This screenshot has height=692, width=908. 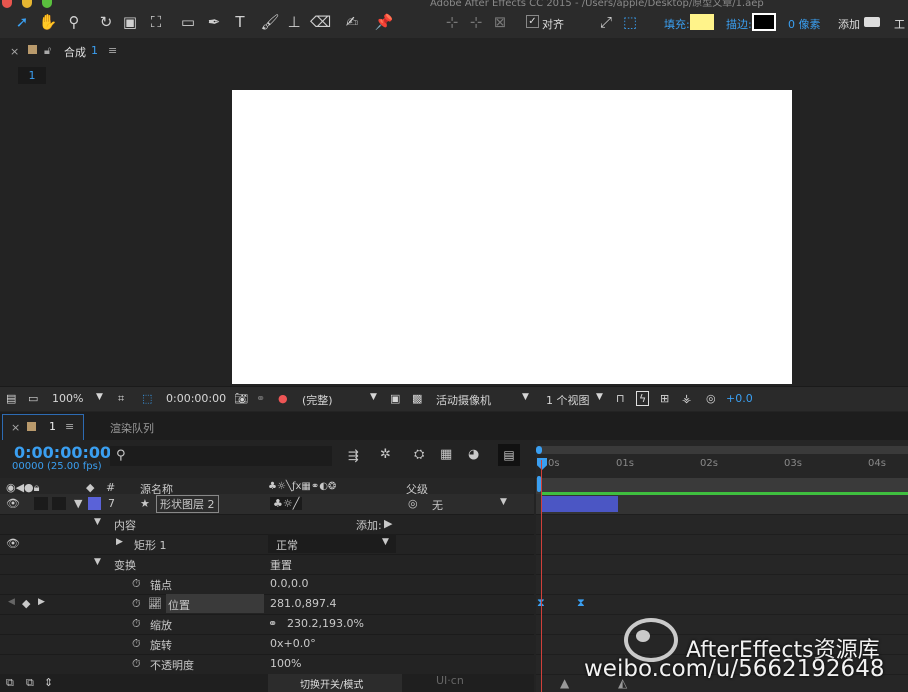 I want to click on resolution-select: (完整), so click(x=317, y=400).